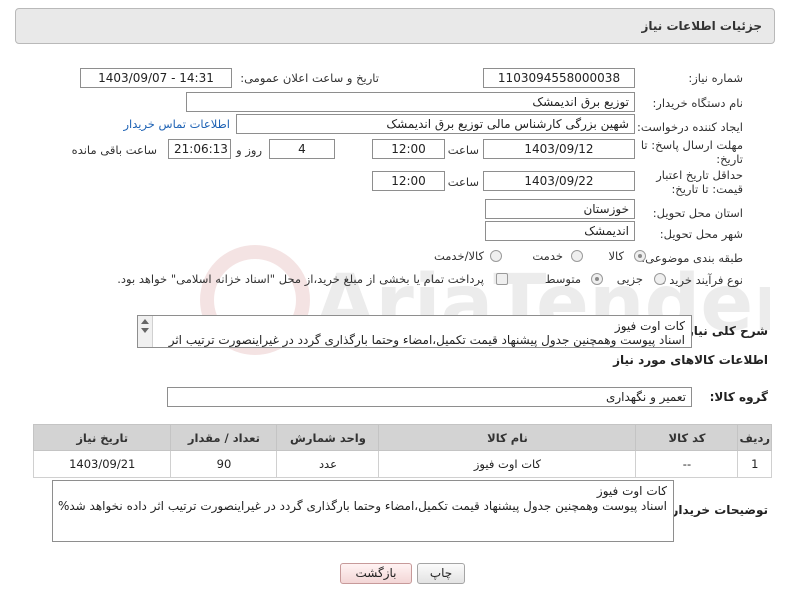  Describe the element at coordinates (701, 234) in the screenshot. I see `city-label: شهر محل تحویل:` at that location.